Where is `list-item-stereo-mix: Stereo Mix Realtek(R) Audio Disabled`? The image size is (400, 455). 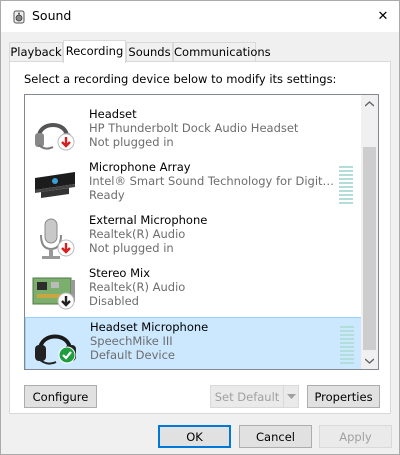 list-item-stereo-mix: Stereo Mix Realtek(R) Audio Disabled is located at coordinates (193, 290).